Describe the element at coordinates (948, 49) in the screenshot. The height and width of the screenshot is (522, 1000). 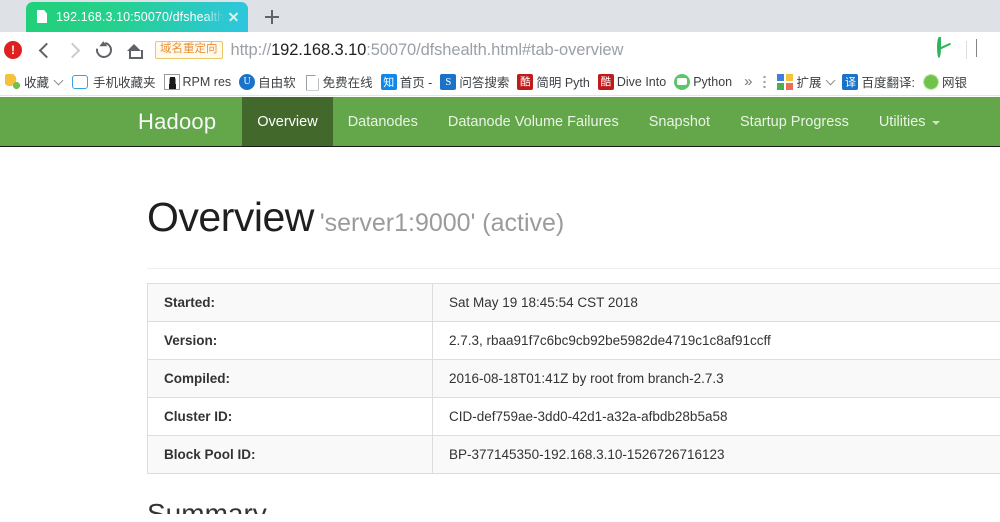
I see `leaf-icon` at that location.